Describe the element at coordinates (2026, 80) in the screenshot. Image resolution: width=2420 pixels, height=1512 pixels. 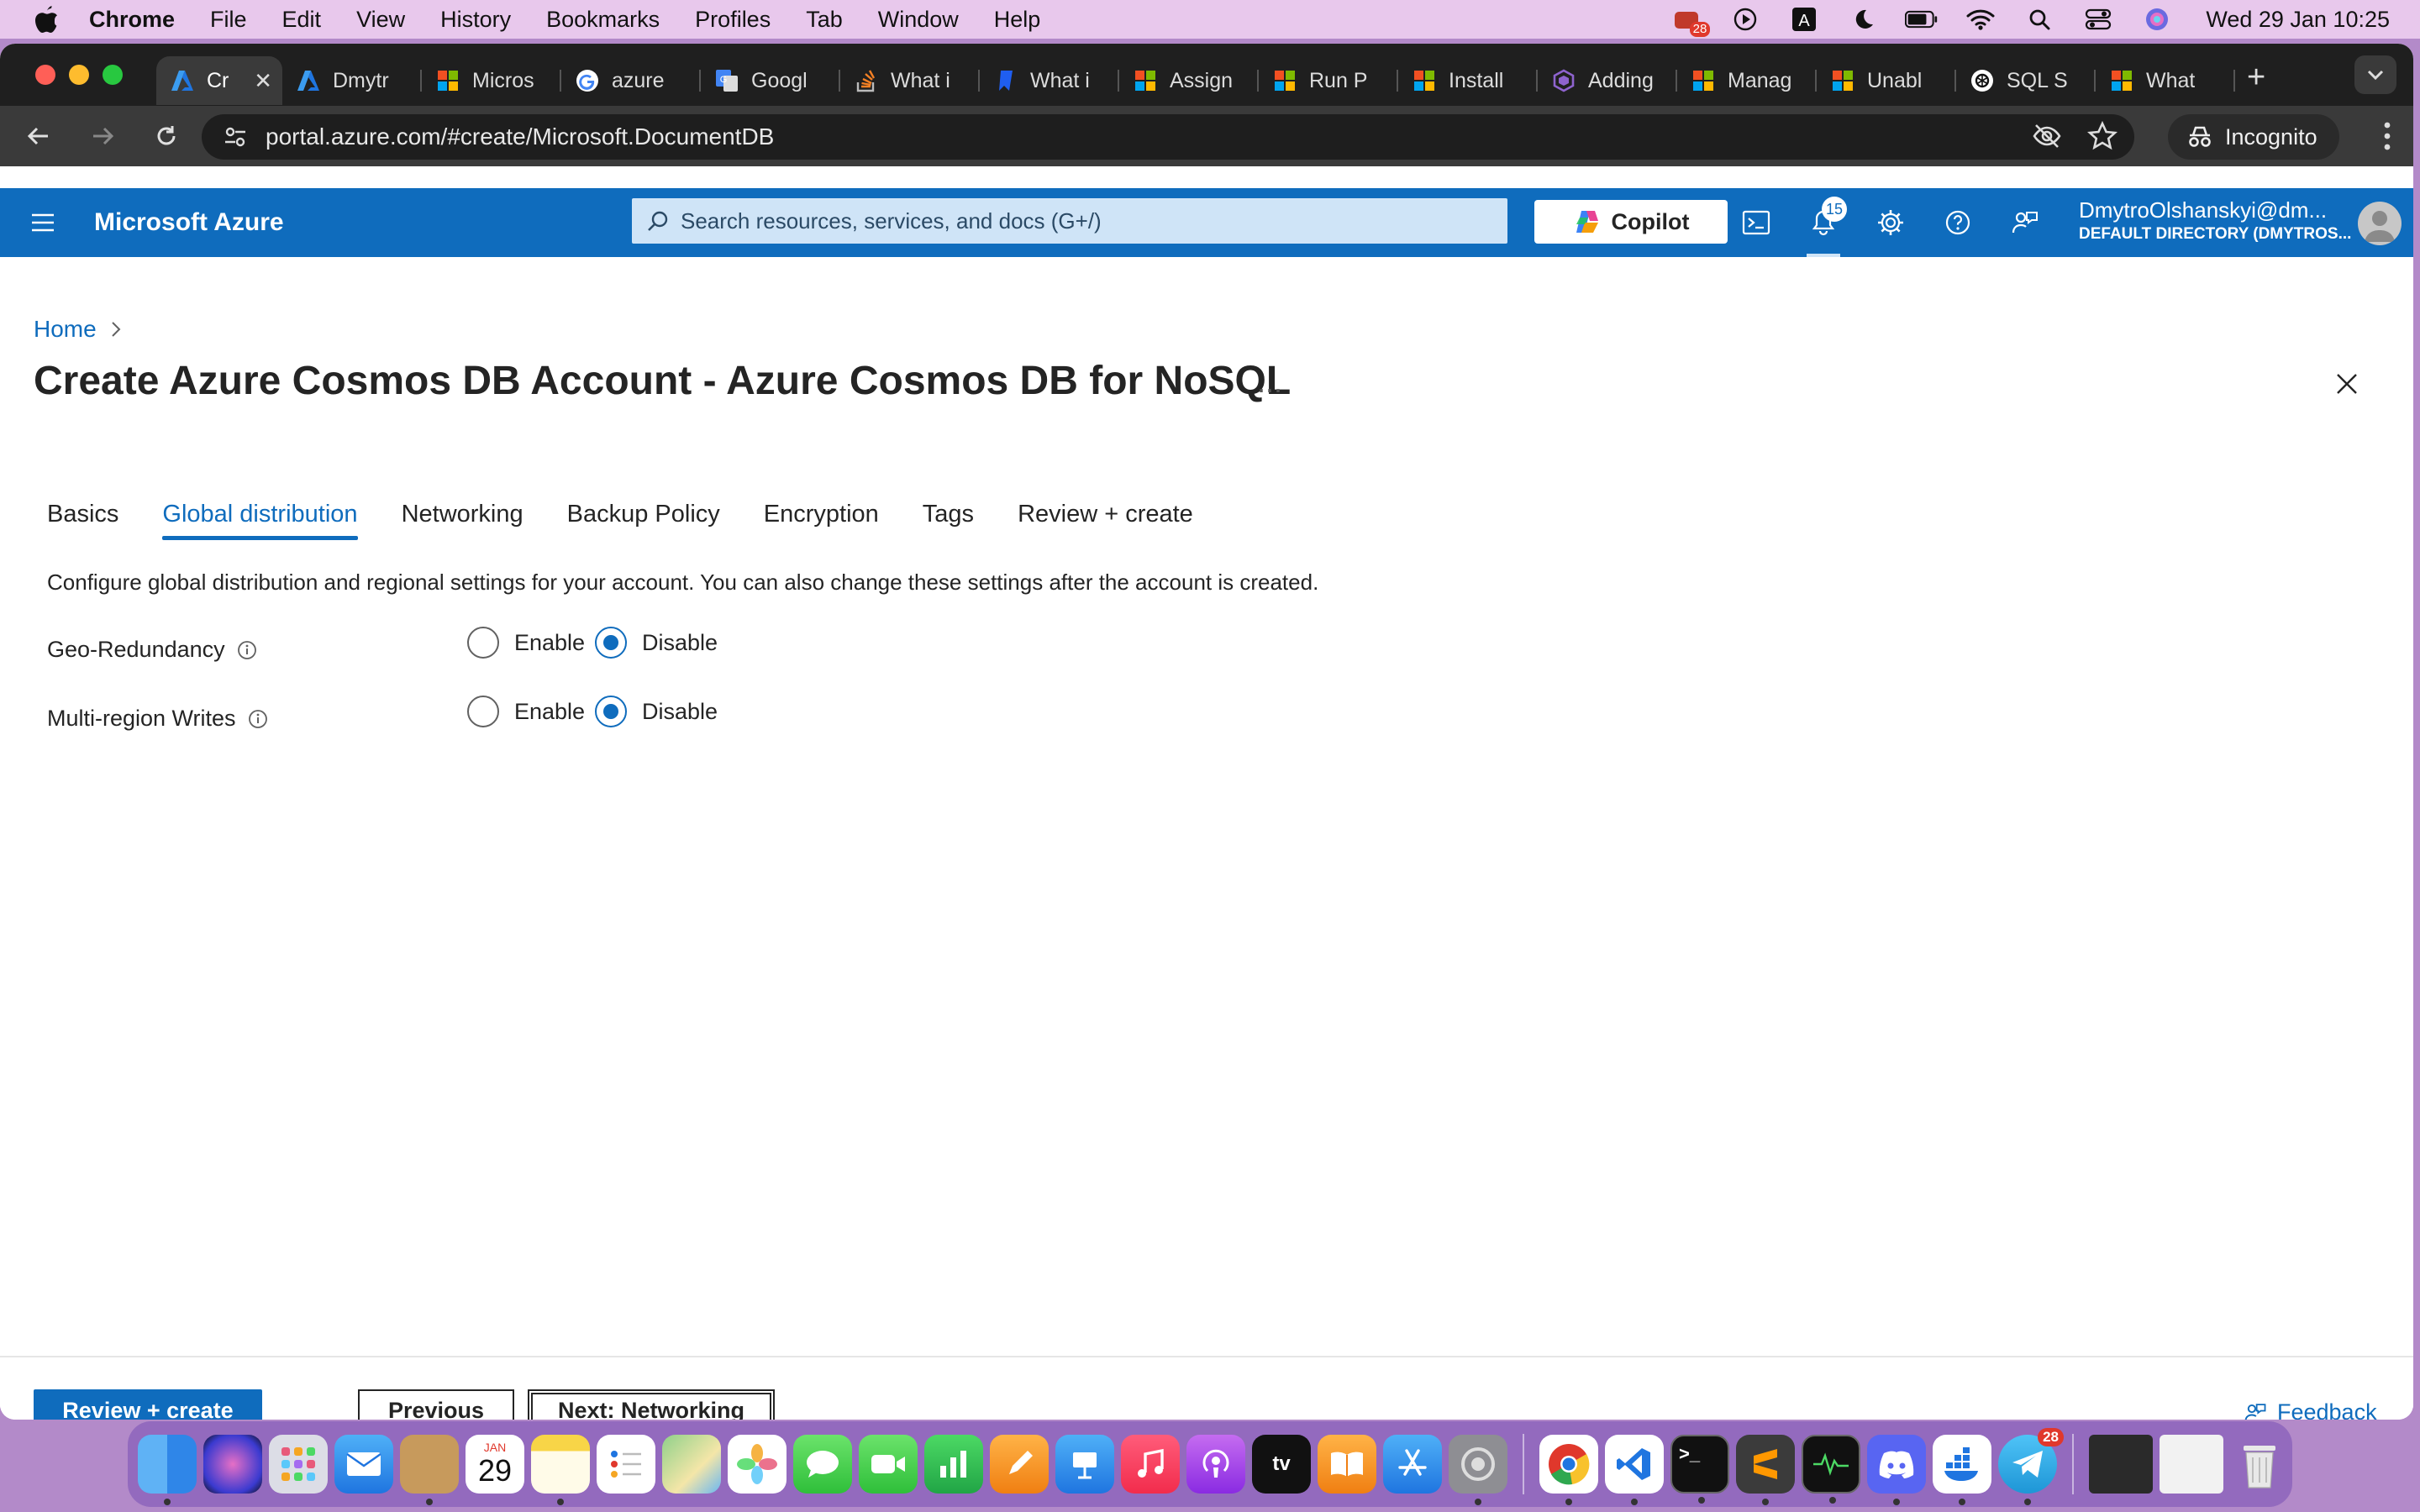
I see `browser-tab: SQL S` at that location.